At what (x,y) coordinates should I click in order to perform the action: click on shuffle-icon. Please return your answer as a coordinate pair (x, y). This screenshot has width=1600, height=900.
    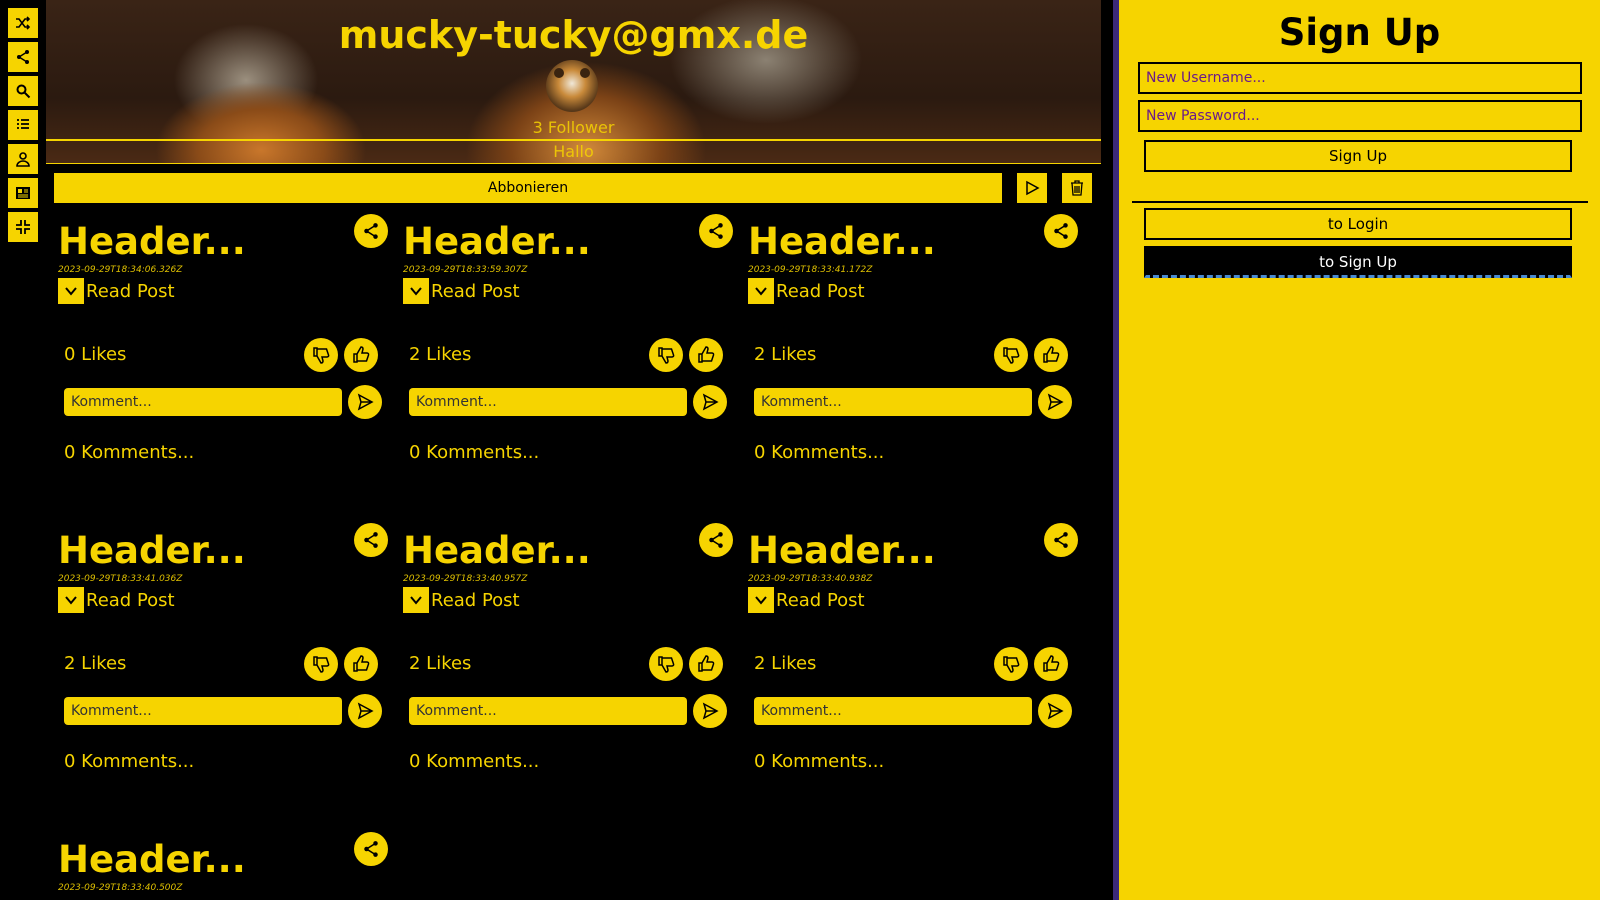
    Looking at the image, I should click on (23, 23).